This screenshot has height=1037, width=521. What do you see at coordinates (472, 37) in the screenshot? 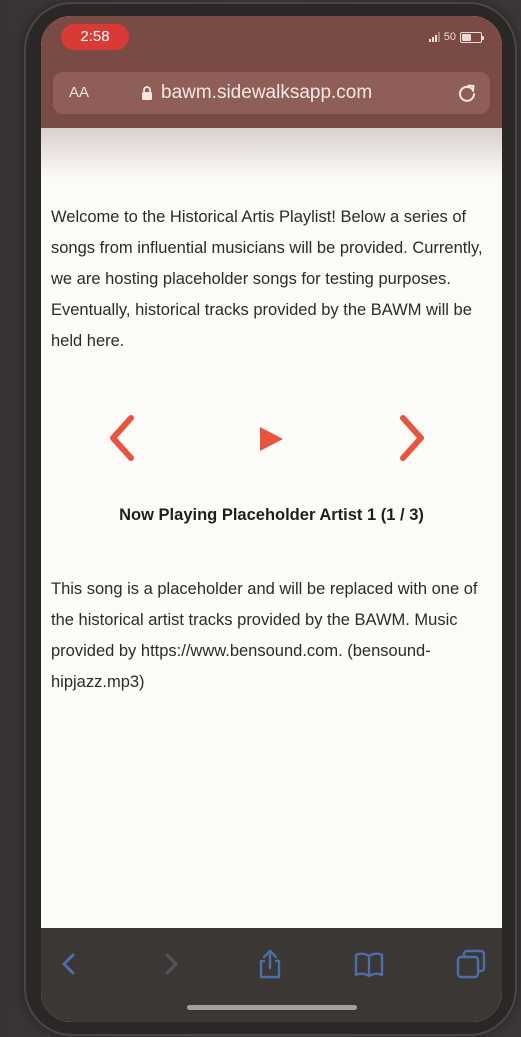
I see `battery-icon` at bounding box center [472, 37].